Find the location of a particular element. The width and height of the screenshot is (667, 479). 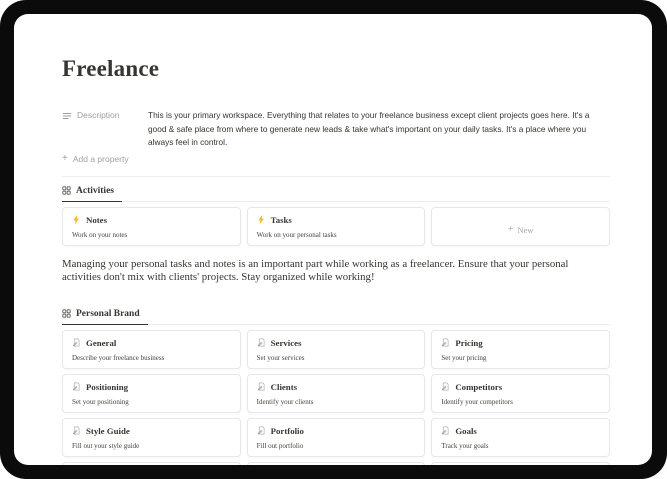

card-positioning: Positioning Set your positioning is located at coordinates (151, 393).